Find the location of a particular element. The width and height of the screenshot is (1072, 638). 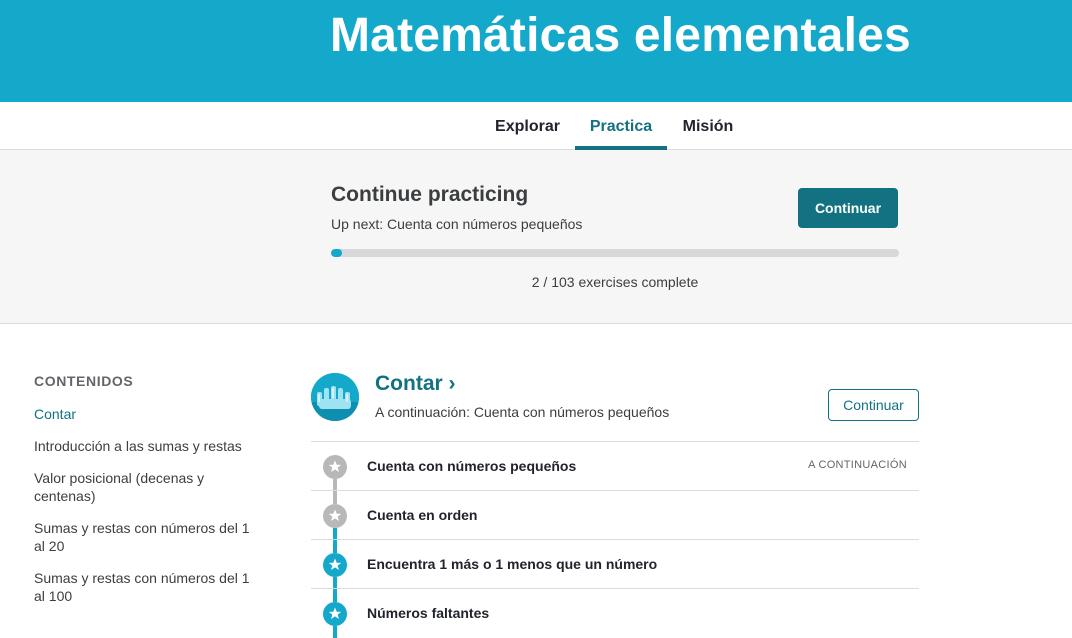

unit-title: Contar is located at coordinates (409, 383).